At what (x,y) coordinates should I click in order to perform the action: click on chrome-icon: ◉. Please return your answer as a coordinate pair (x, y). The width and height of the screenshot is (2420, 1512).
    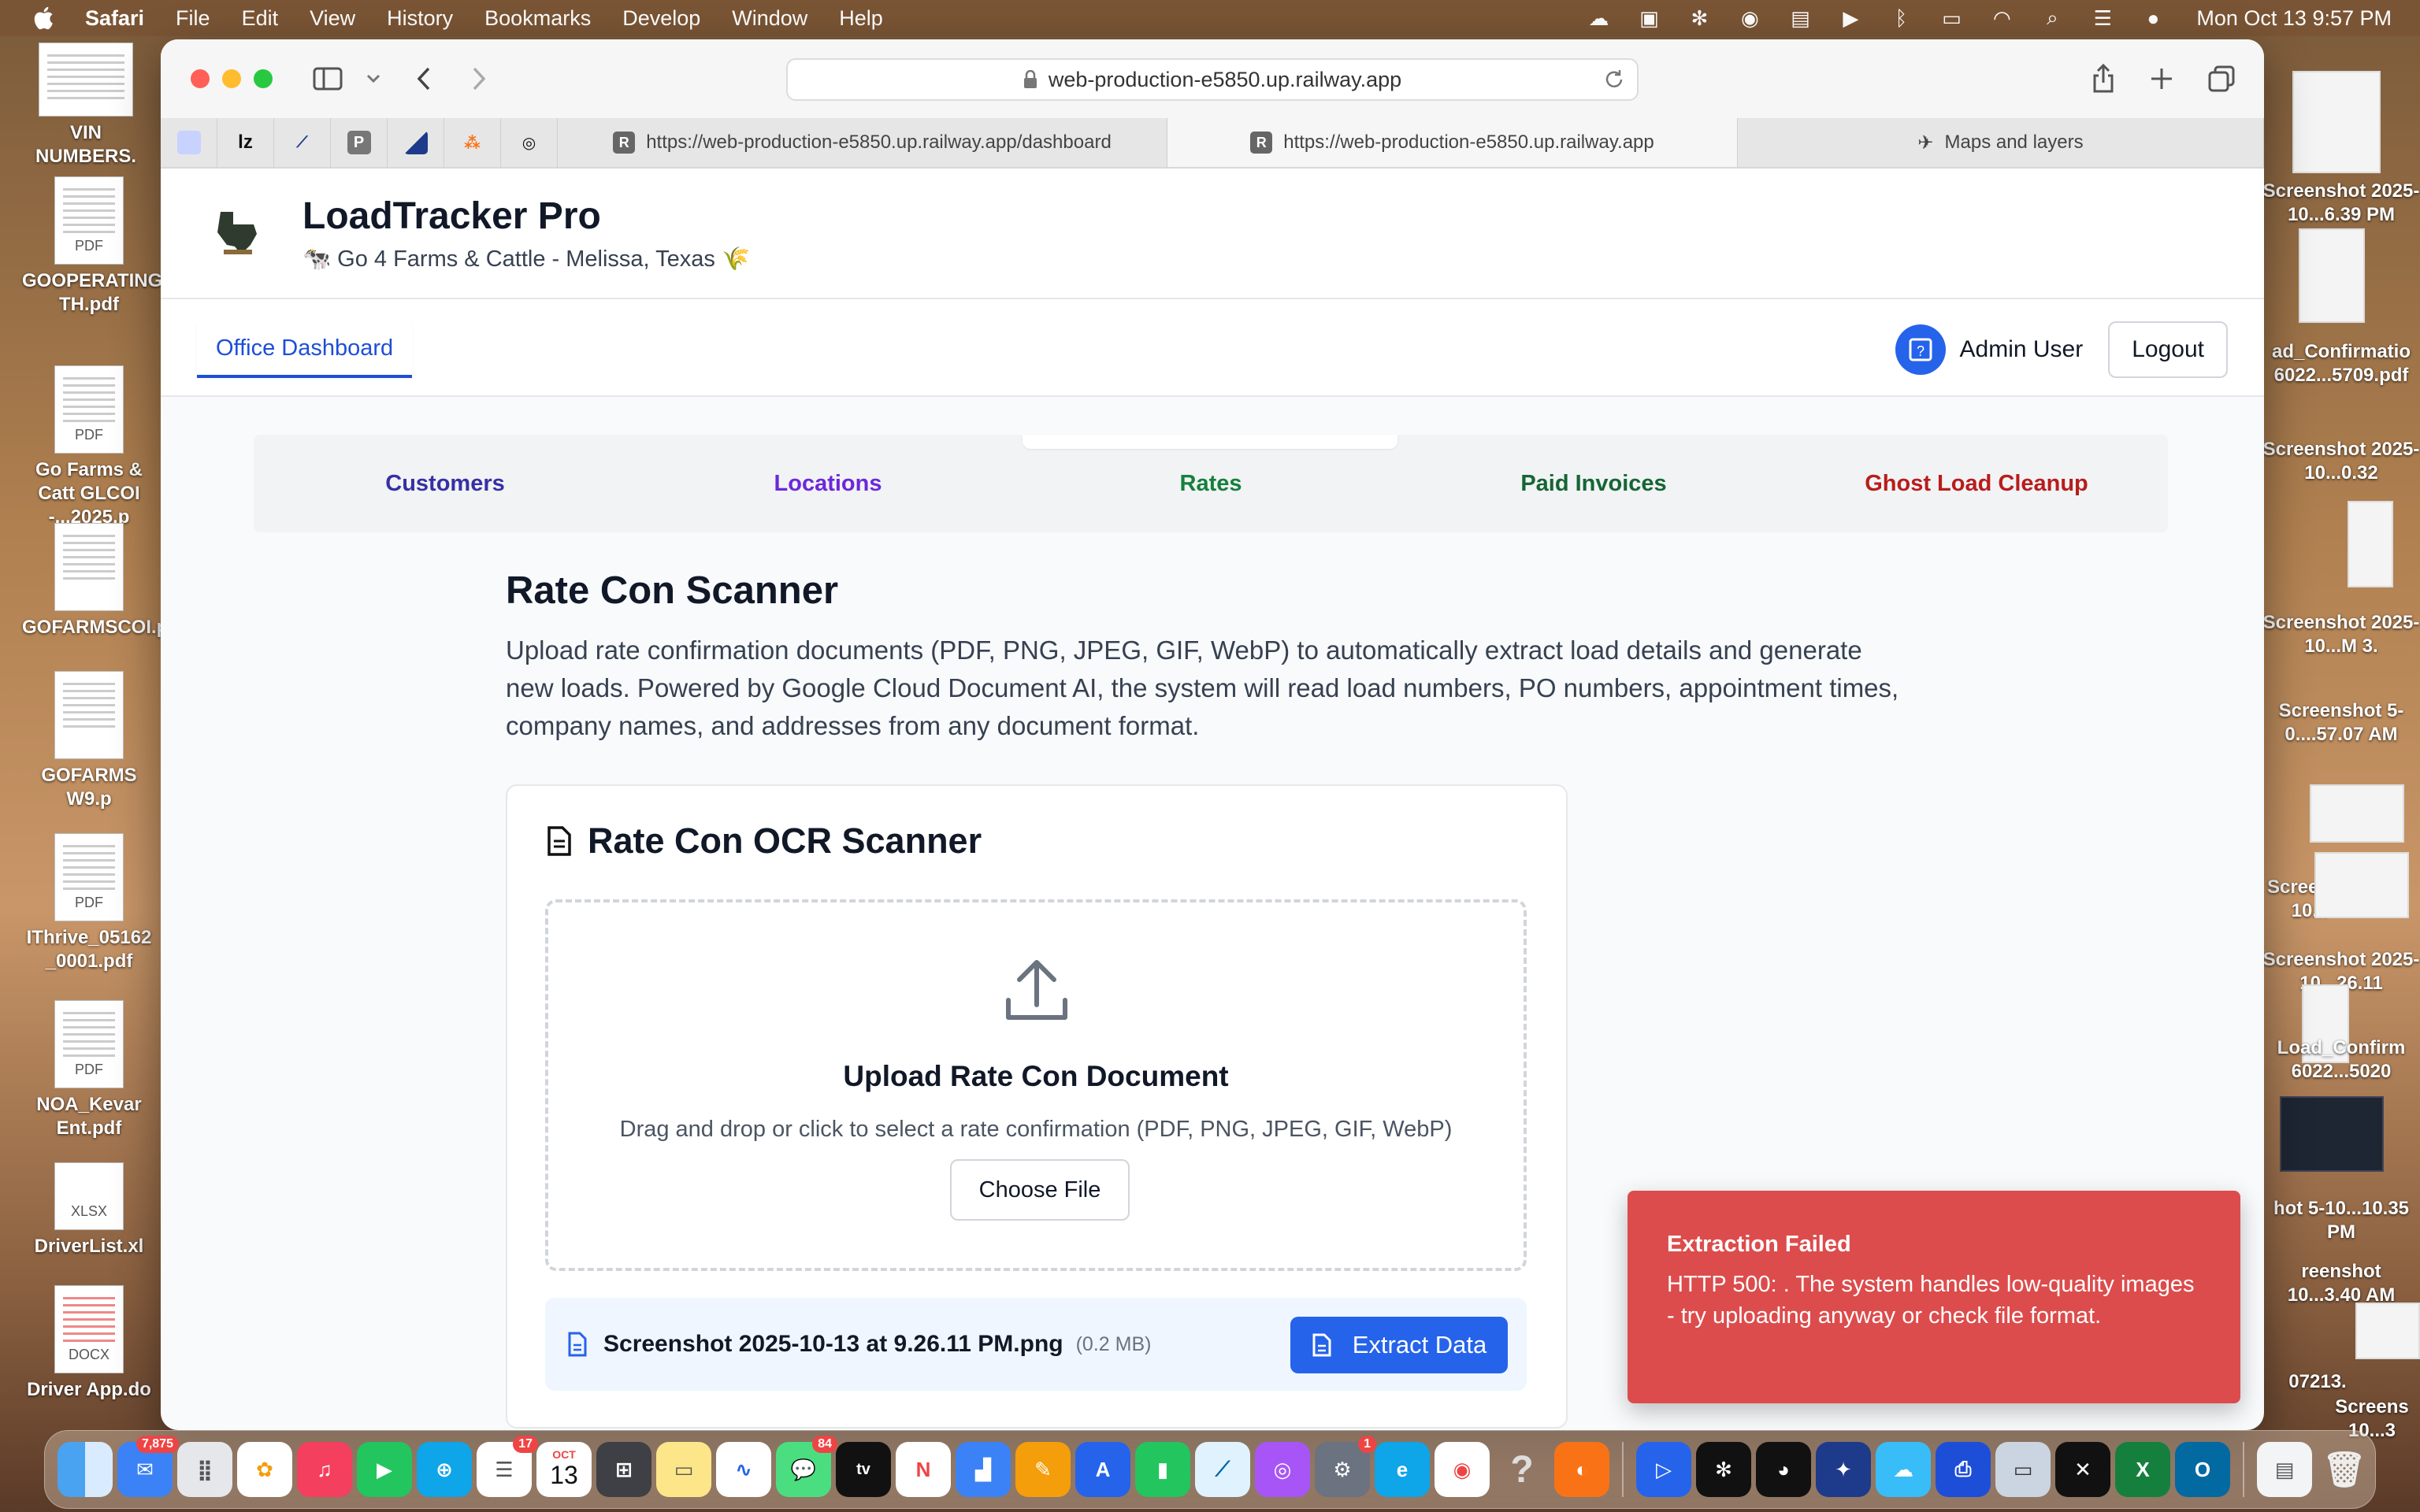
    Looking at the image, I should click on (1462, 1469).